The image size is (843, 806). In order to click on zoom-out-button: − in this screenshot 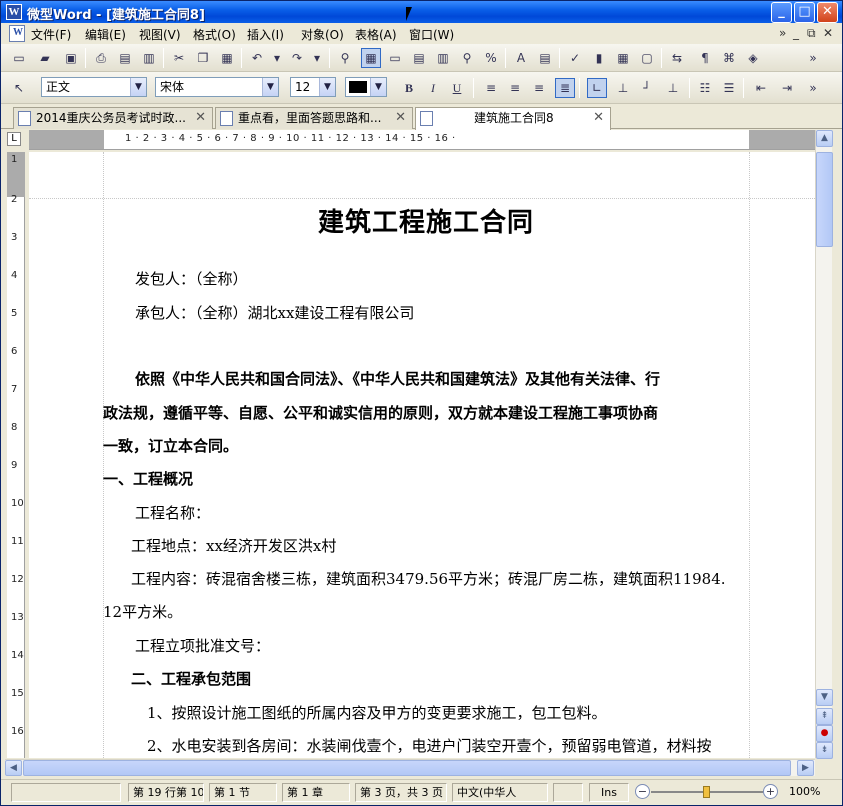, I will do `click(642, 791)`.